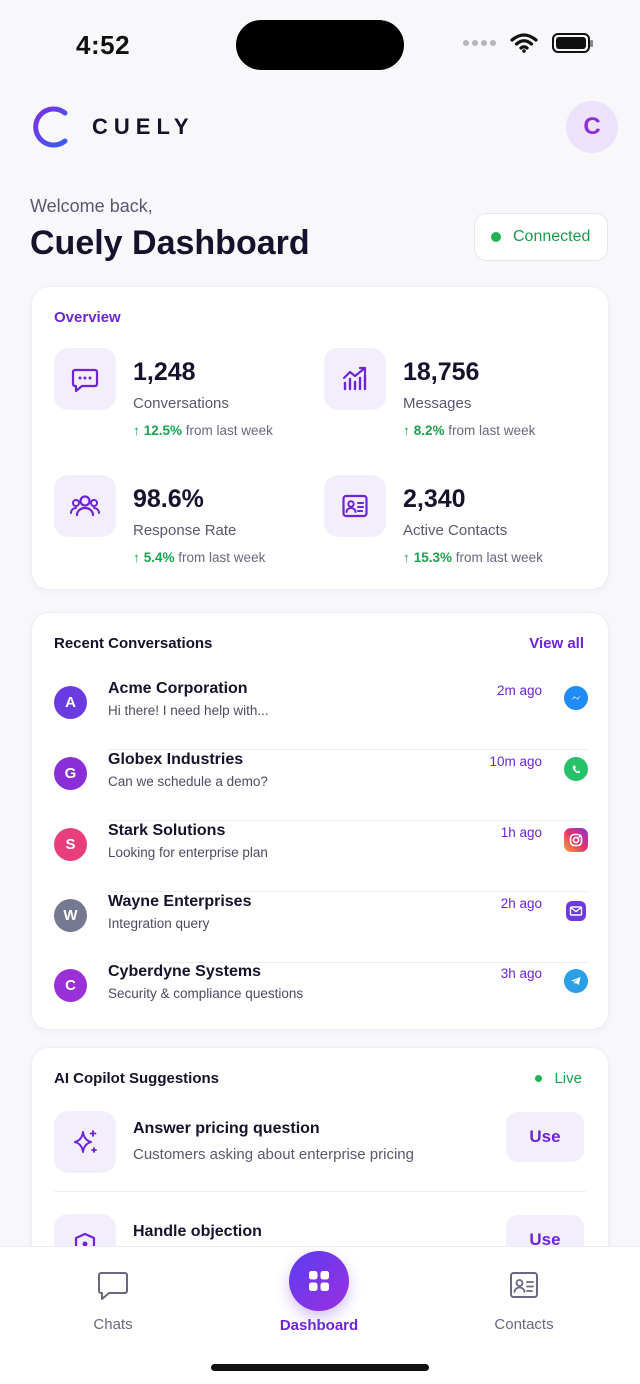 The width and height of the screenshot is (640, 1384). What do you see at coordinates (181, 403) in the screenshot?
I see `stat-label: Conversations` at bounding box center [181, 403].